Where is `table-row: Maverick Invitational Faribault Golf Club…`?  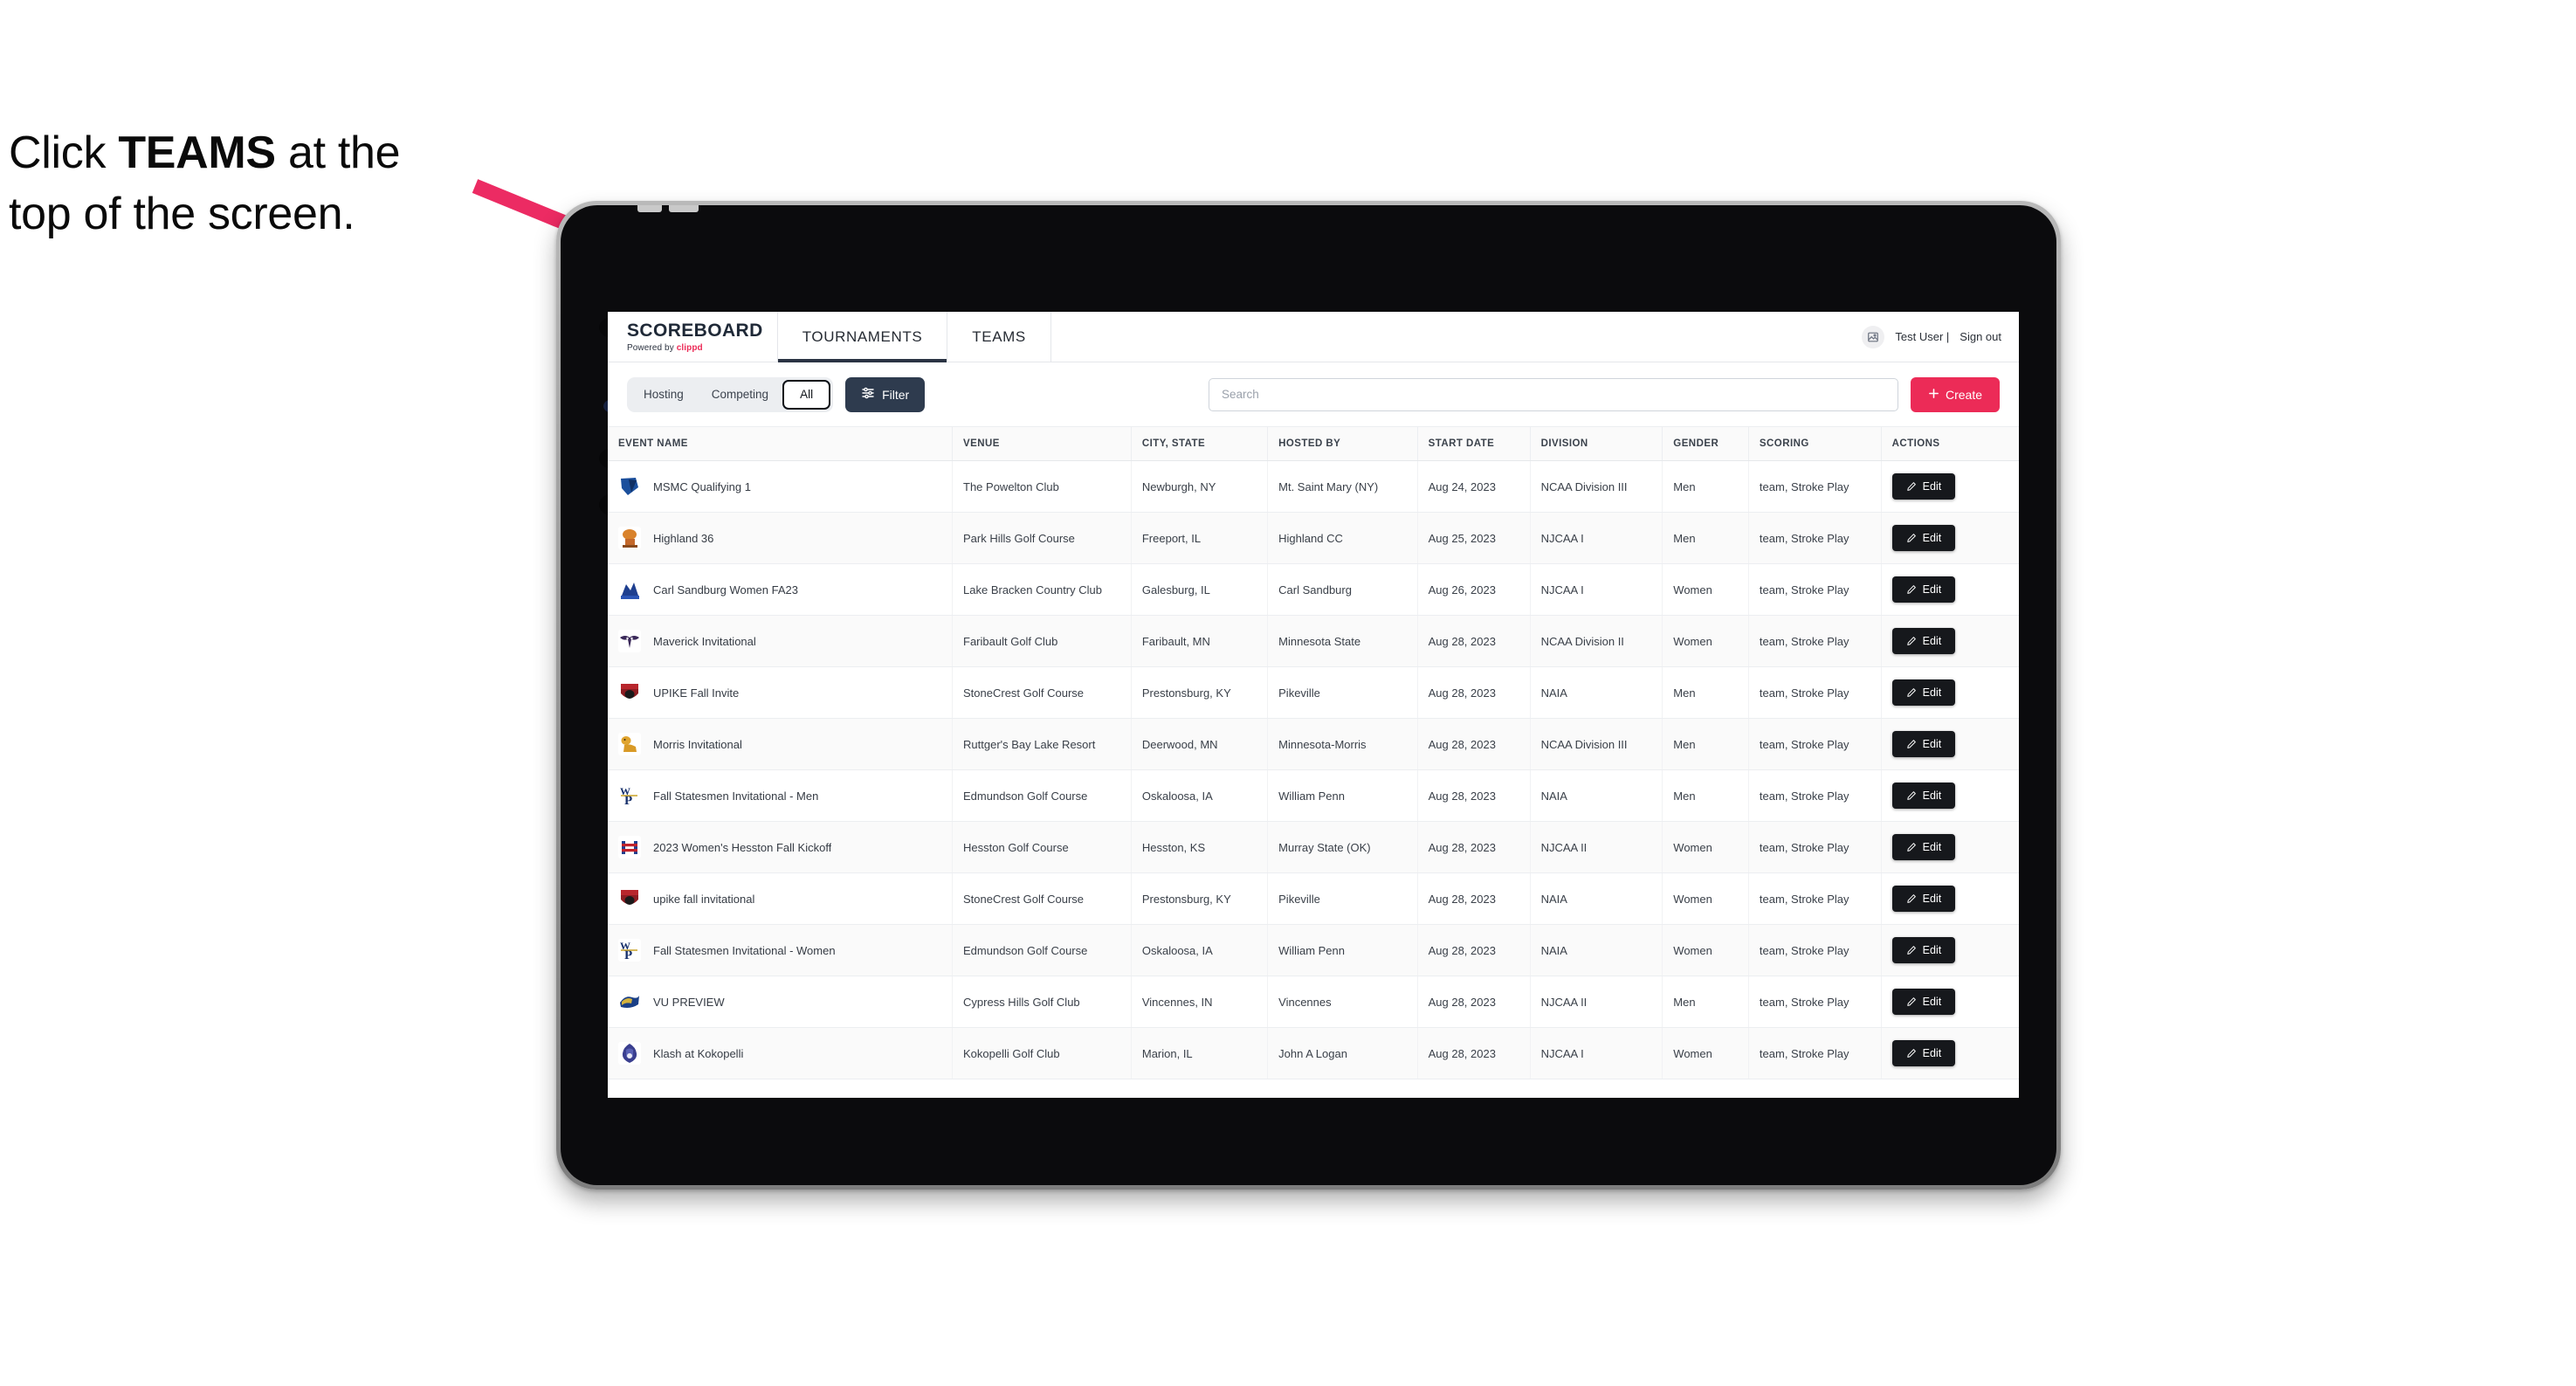 table-row: Maverick Invitational Faribault Golf Club… is located at coordinates (1313, 641).